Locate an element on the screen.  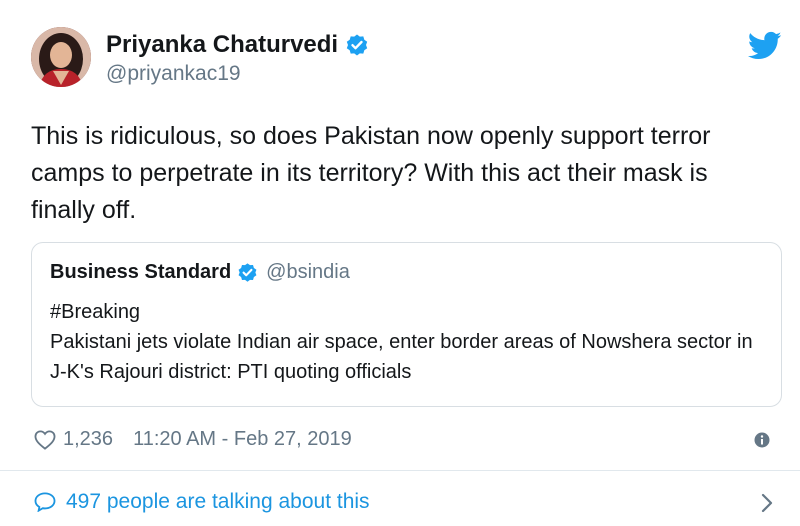
conversation-count-text: 497 people are talking about this is located at coordinates (218, 502).